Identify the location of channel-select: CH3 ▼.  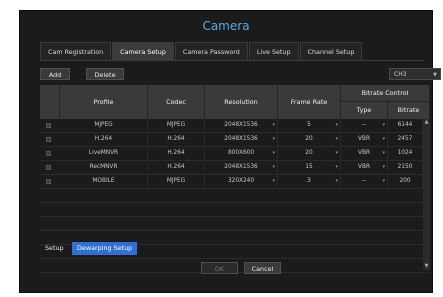
(415, 74).